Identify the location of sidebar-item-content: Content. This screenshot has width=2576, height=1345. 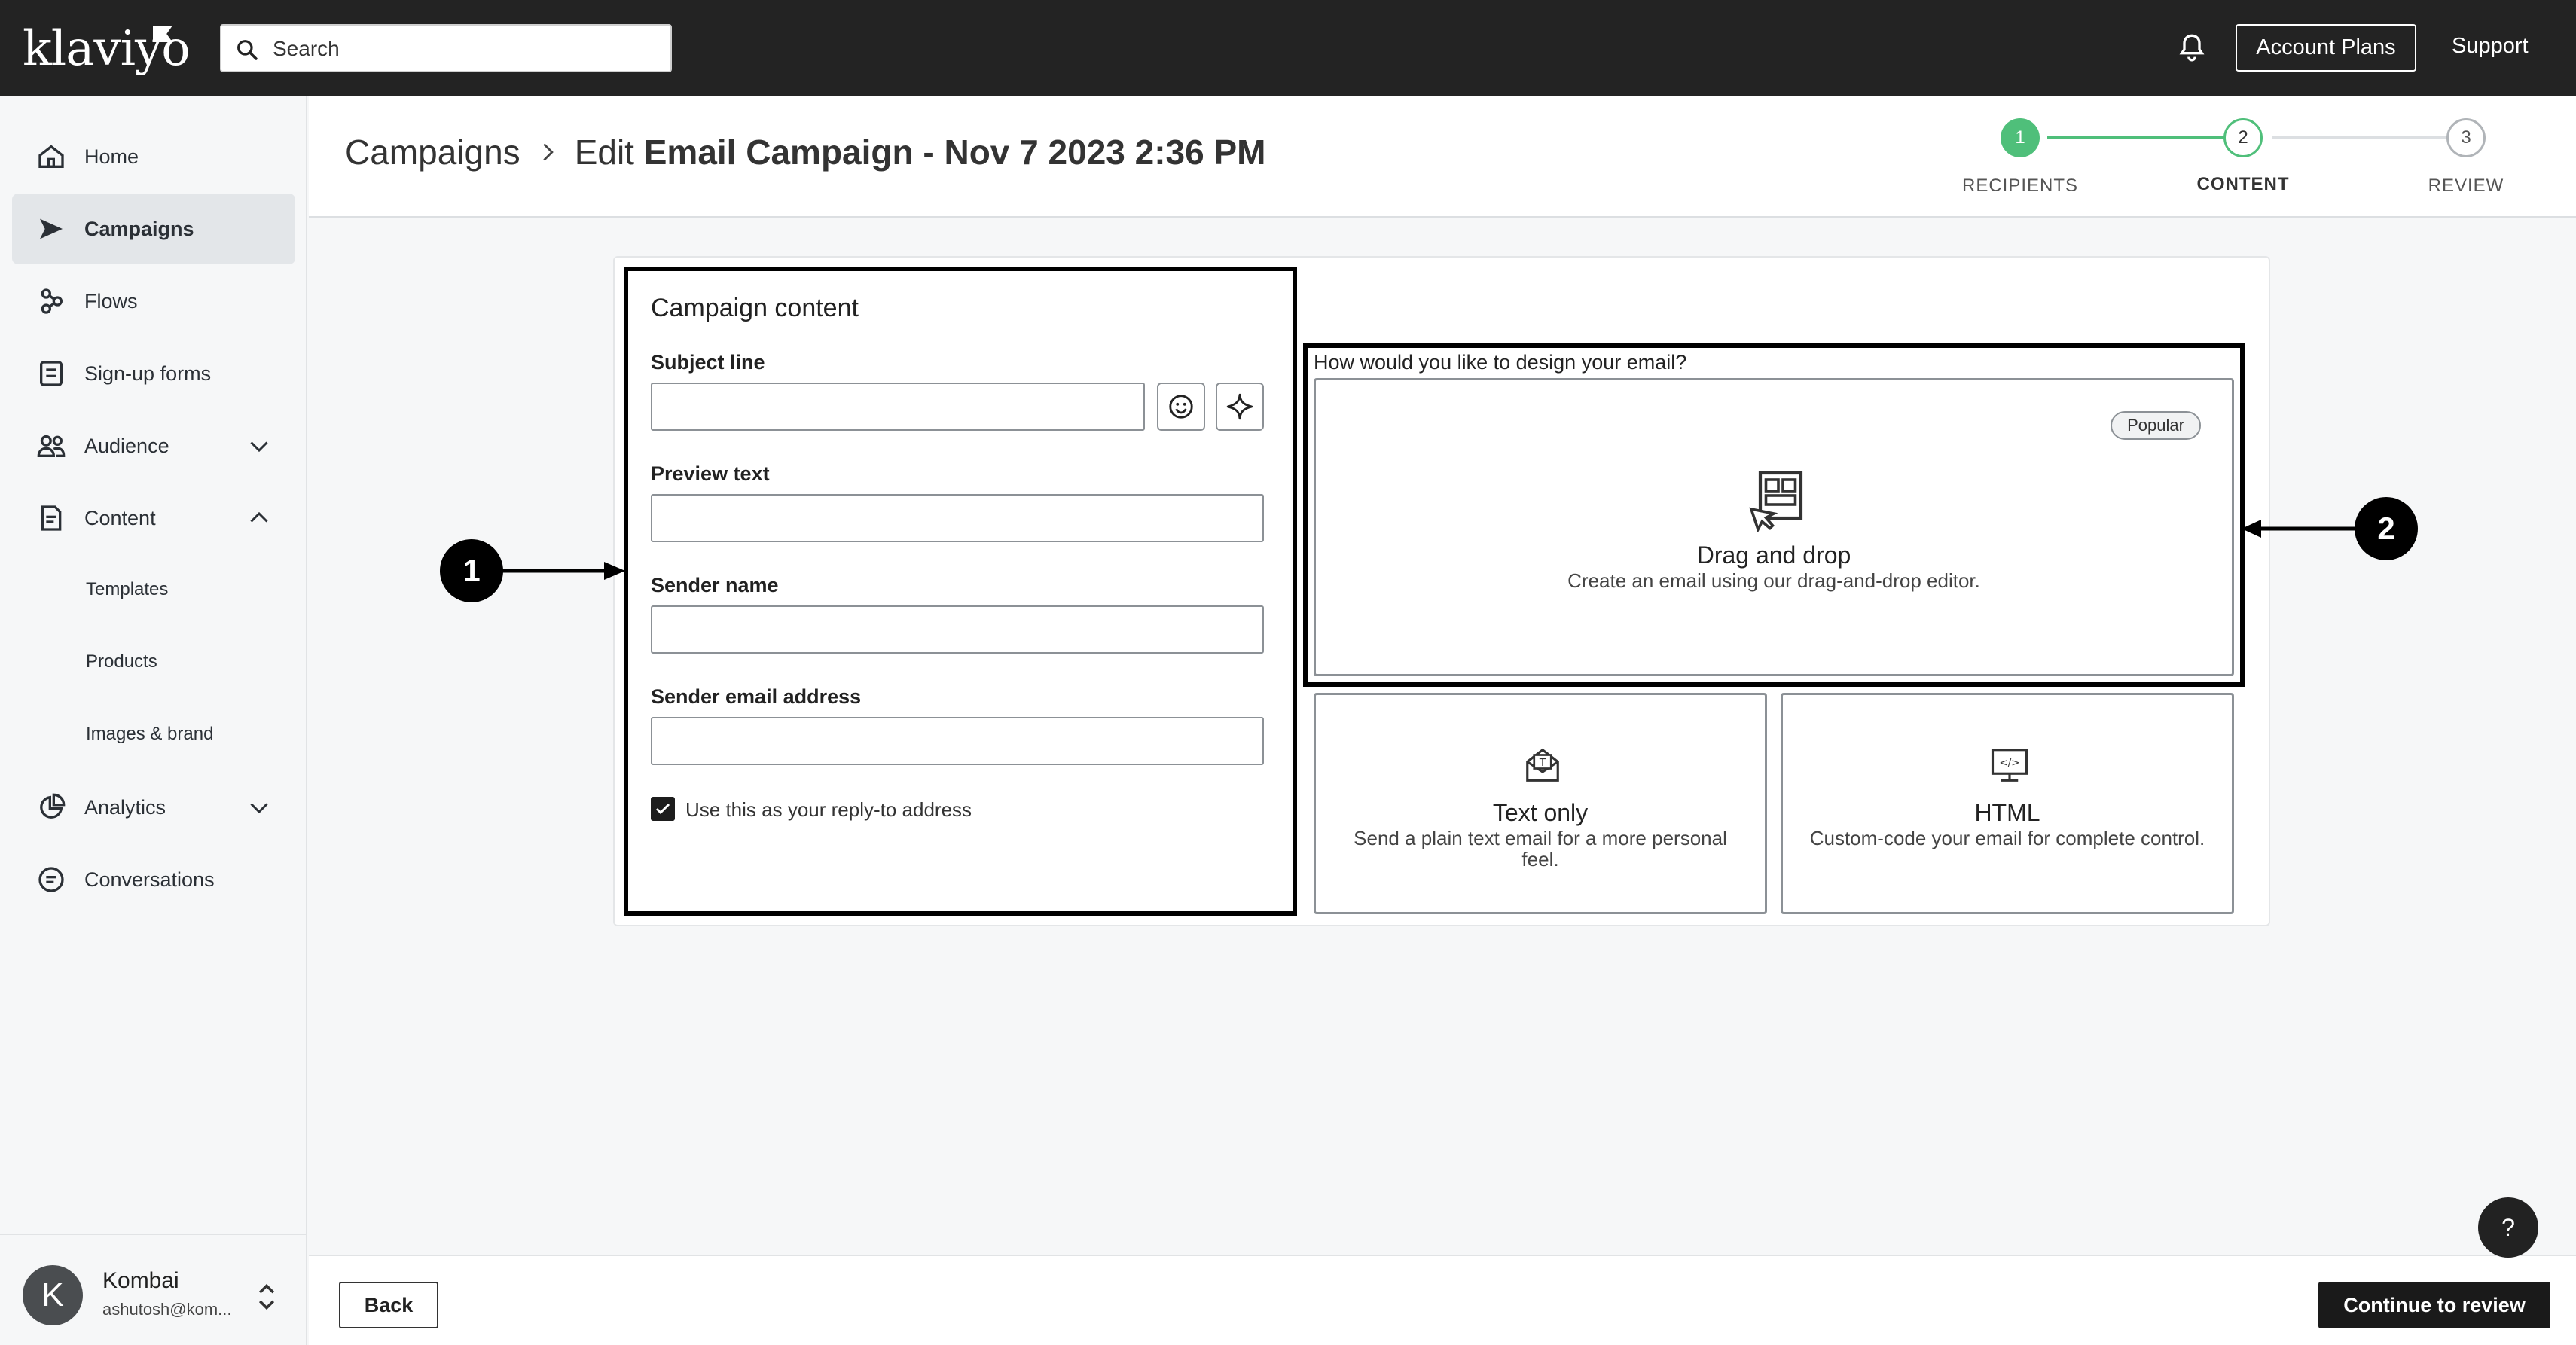
(153, 518).